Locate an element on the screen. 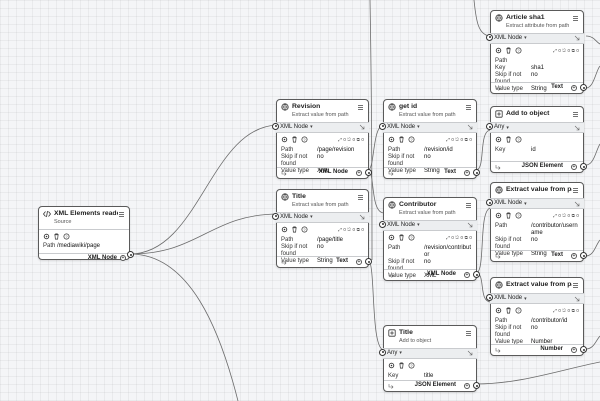 Image resolution: width=600 pixels, height=401 pixels. edge-reader-revision is located at coordinates (204, 189).